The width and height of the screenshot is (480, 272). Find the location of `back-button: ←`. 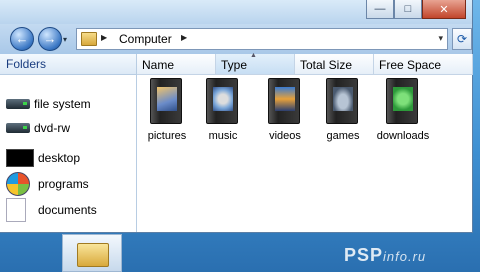

back-button: ← is located at coordinates (22, 39).